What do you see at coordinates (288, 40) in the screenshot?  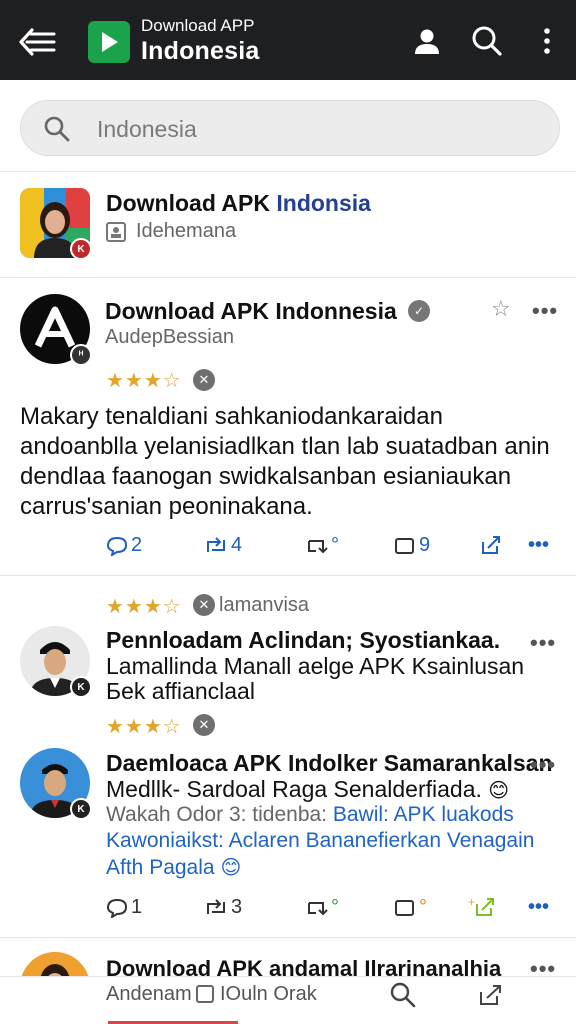 I see `top-app-bar: Download APP Indonesia` at bounding box center [288, 40].